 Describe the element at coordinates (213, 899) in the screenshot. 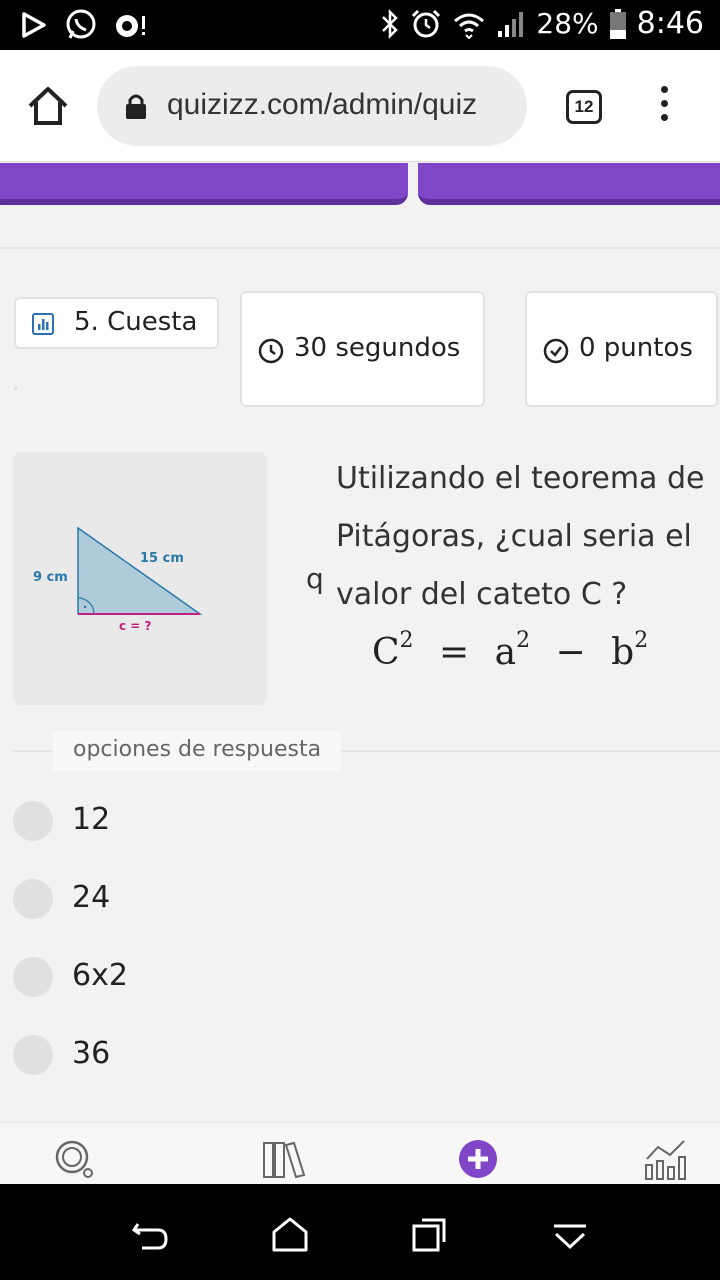

I see `answer-option: 24` at that location.